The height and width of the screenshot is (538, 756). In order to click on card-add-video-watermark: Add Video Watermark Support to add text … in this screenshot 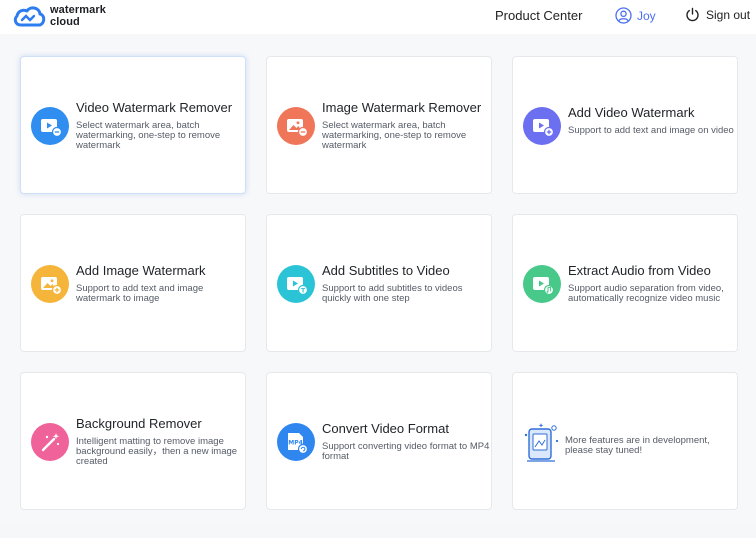, I will do `click(625, 125)`.